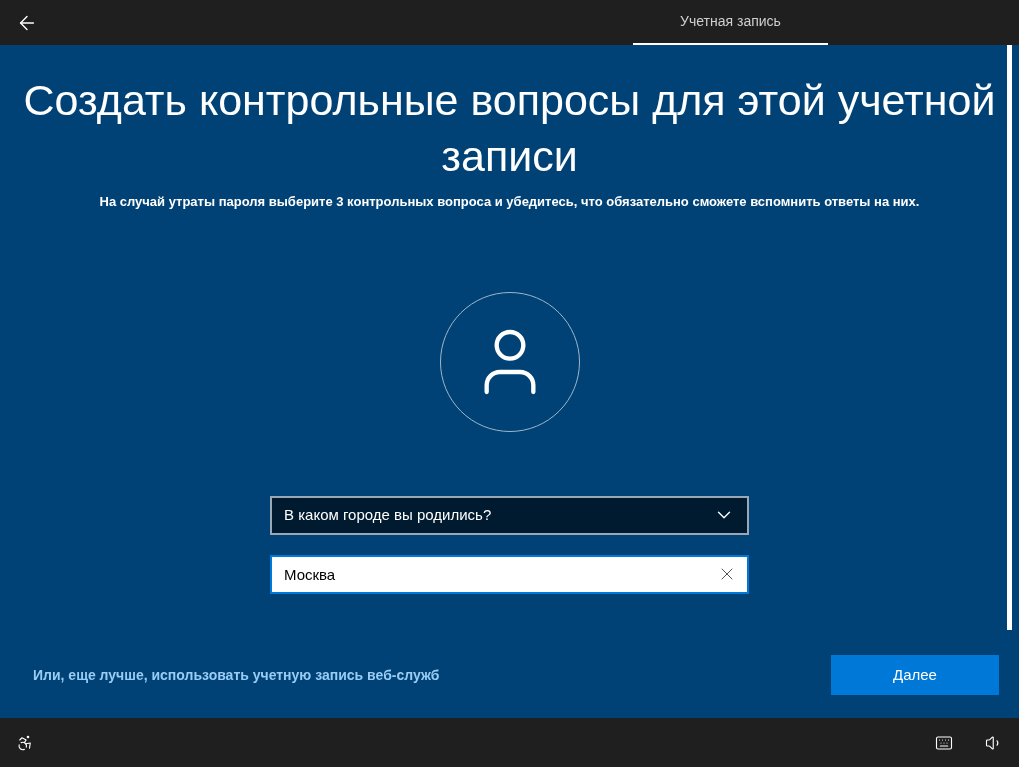 Image resolution: width=1019 pixels, height=767 pixels. What do you see at coordinates (509, 515) in the screenshot?
I see `question-dropdown: В каком городе вы родились?` at bounding box center [509, 515].